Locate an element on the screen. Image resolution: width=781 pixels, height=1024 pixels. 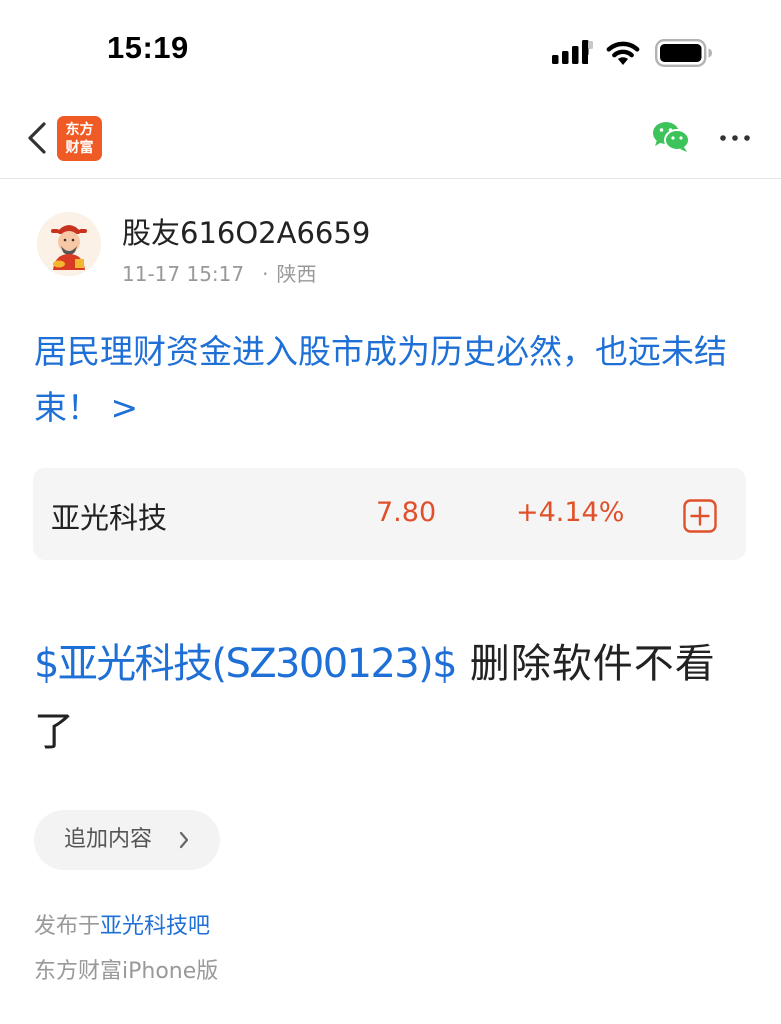
back-icon is located at coordinates (39, 138).